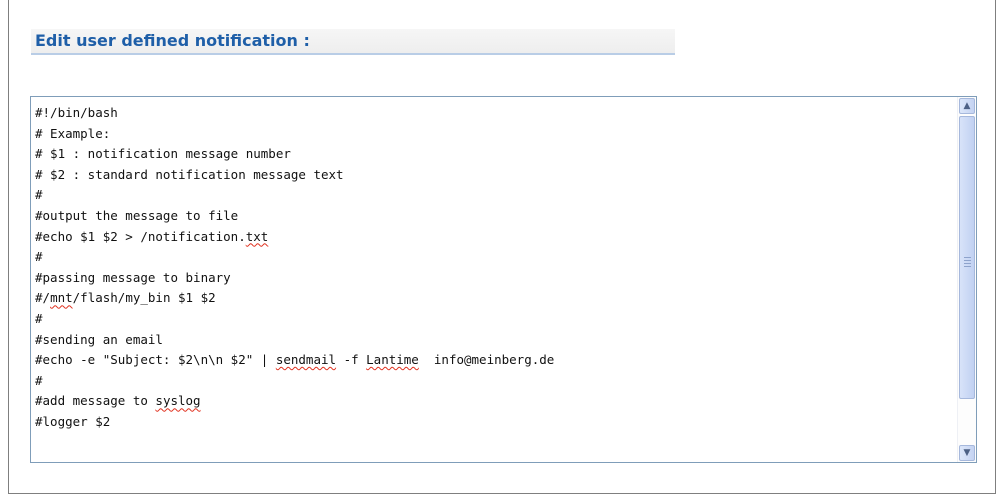  I want to click on code-line: #/mnt/flash/my_bin $1 $2, so click(125, 298).